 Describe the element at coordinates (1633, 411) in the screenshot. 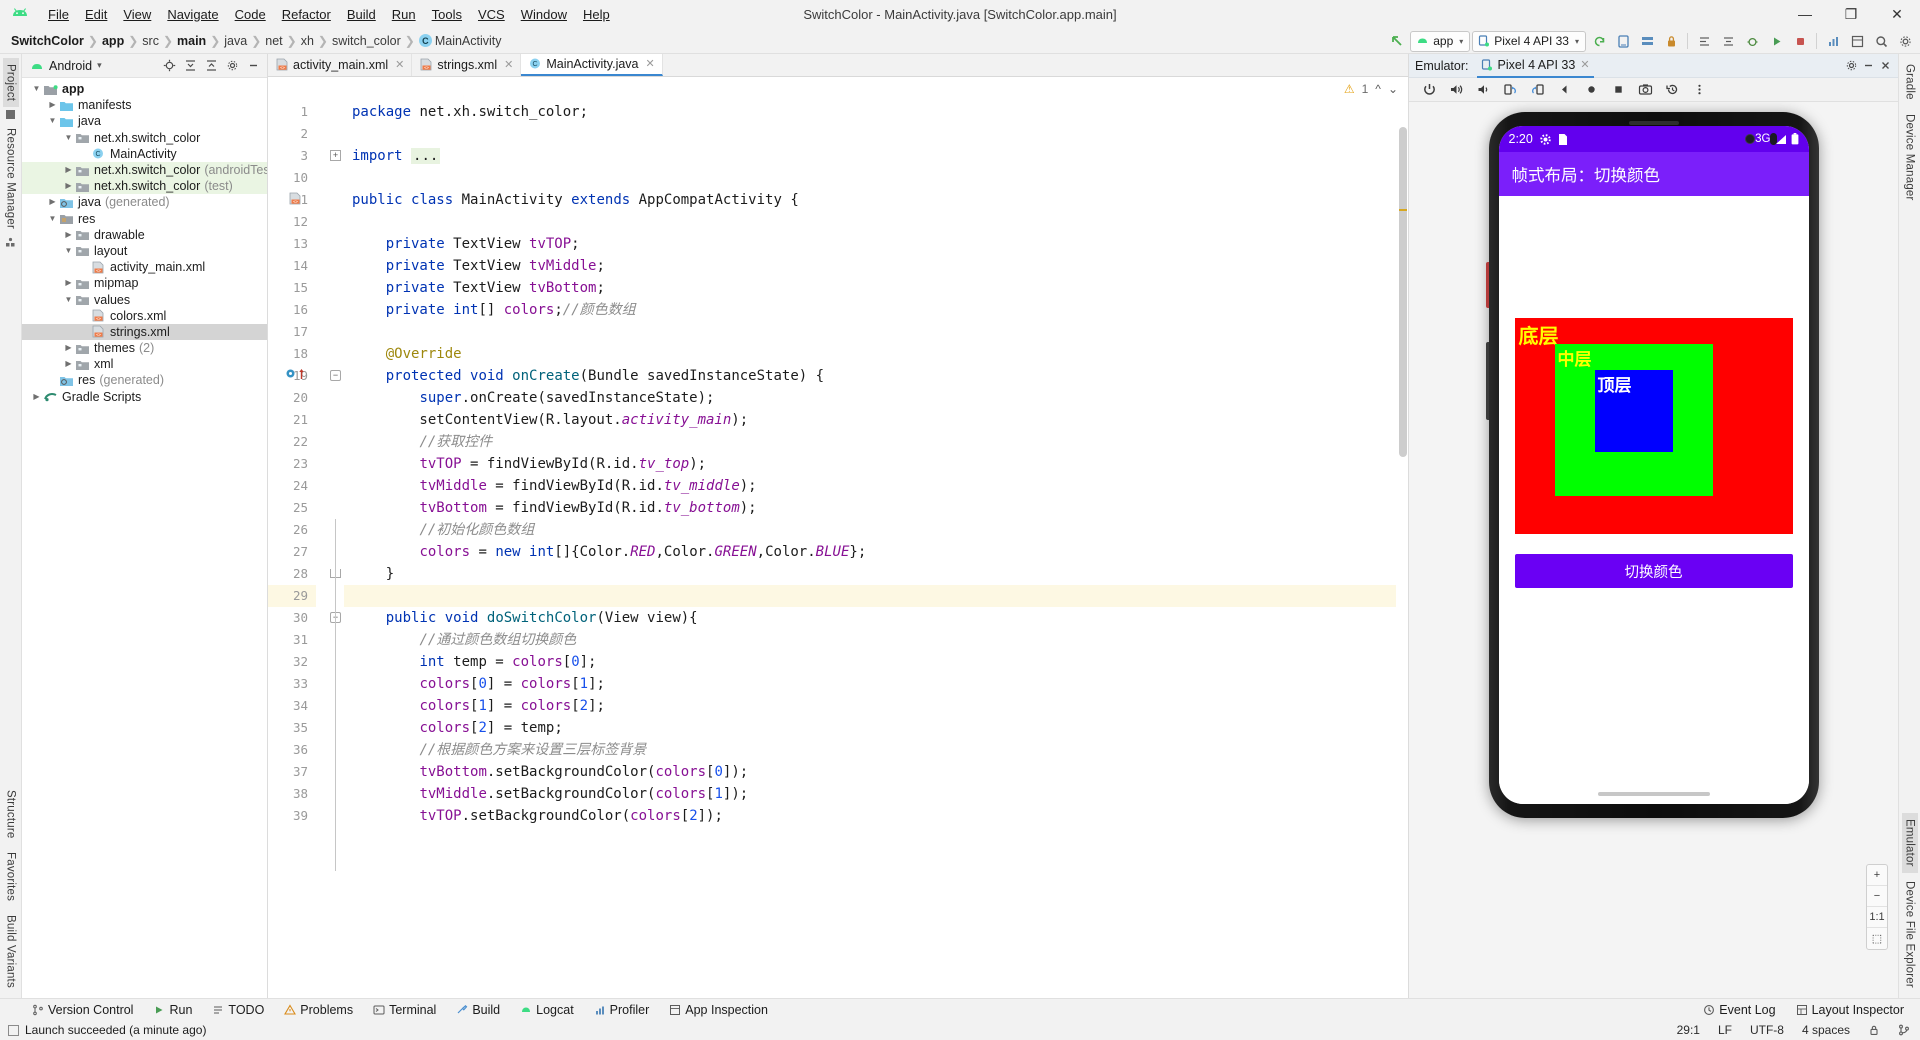

I see `top-layer-textview: 顶层` at that location.